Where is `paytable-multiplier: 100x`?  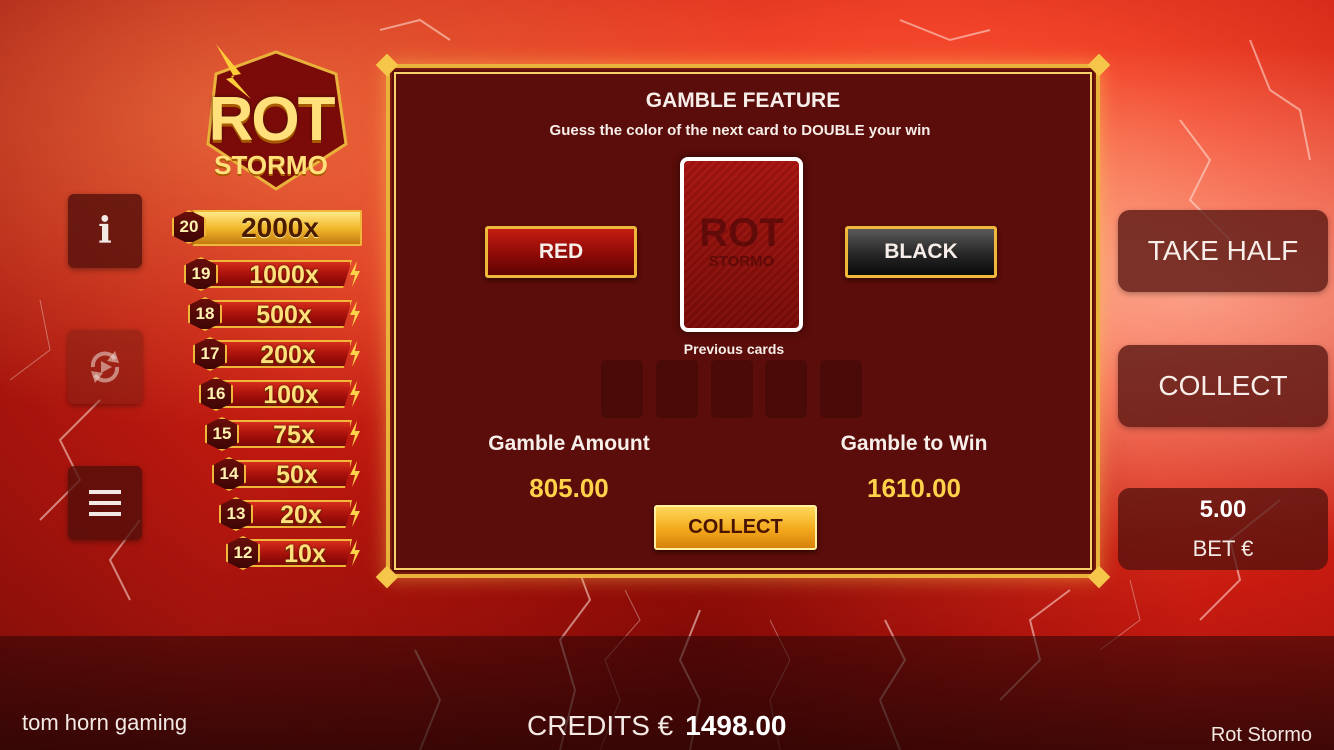 paytable-multiplier: 100x is located at coordinates (291, 395).